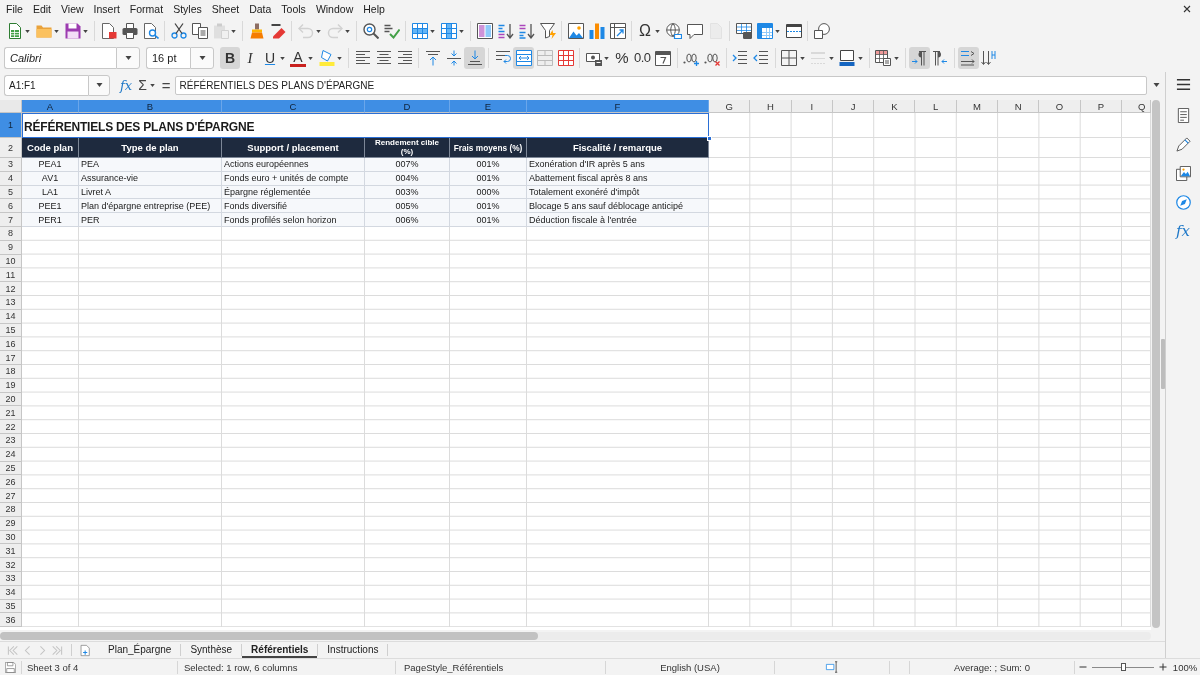 The image size is (1200, 675). I want to click on paragraph-ltr-button, so click(919, 58).